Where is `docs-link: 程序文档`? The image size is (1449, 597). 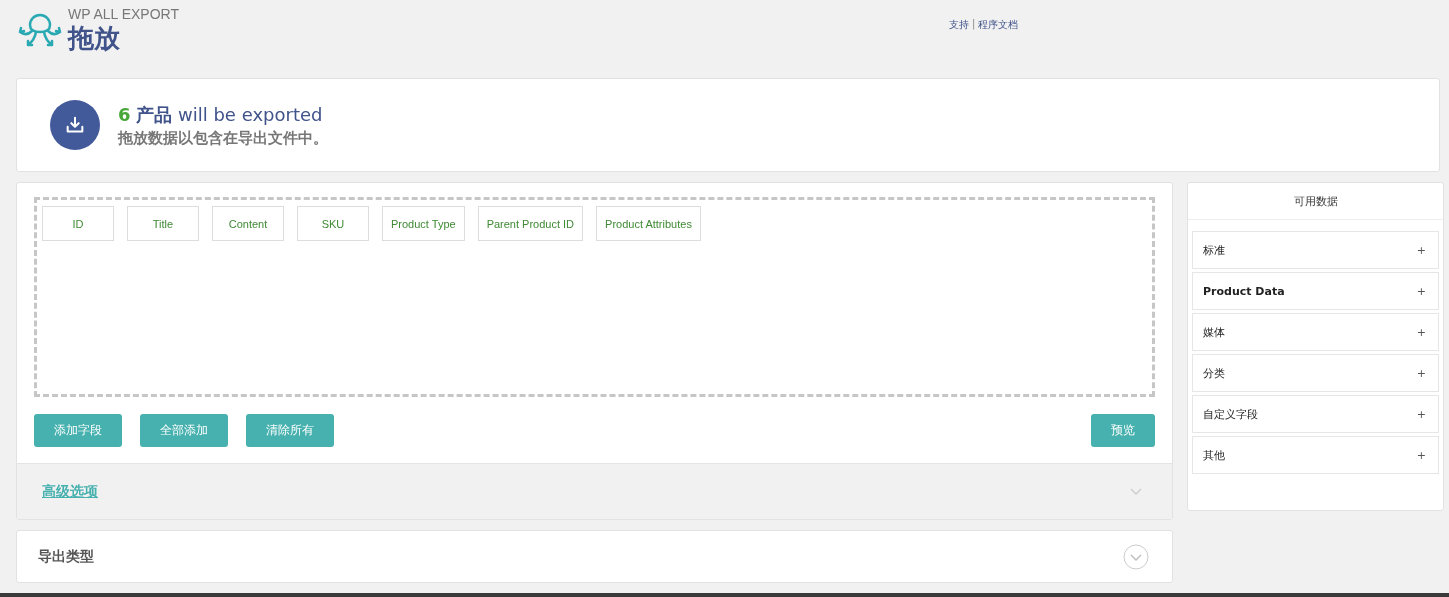
docs-link: 程序文档 is located at coordinates (998, 25).